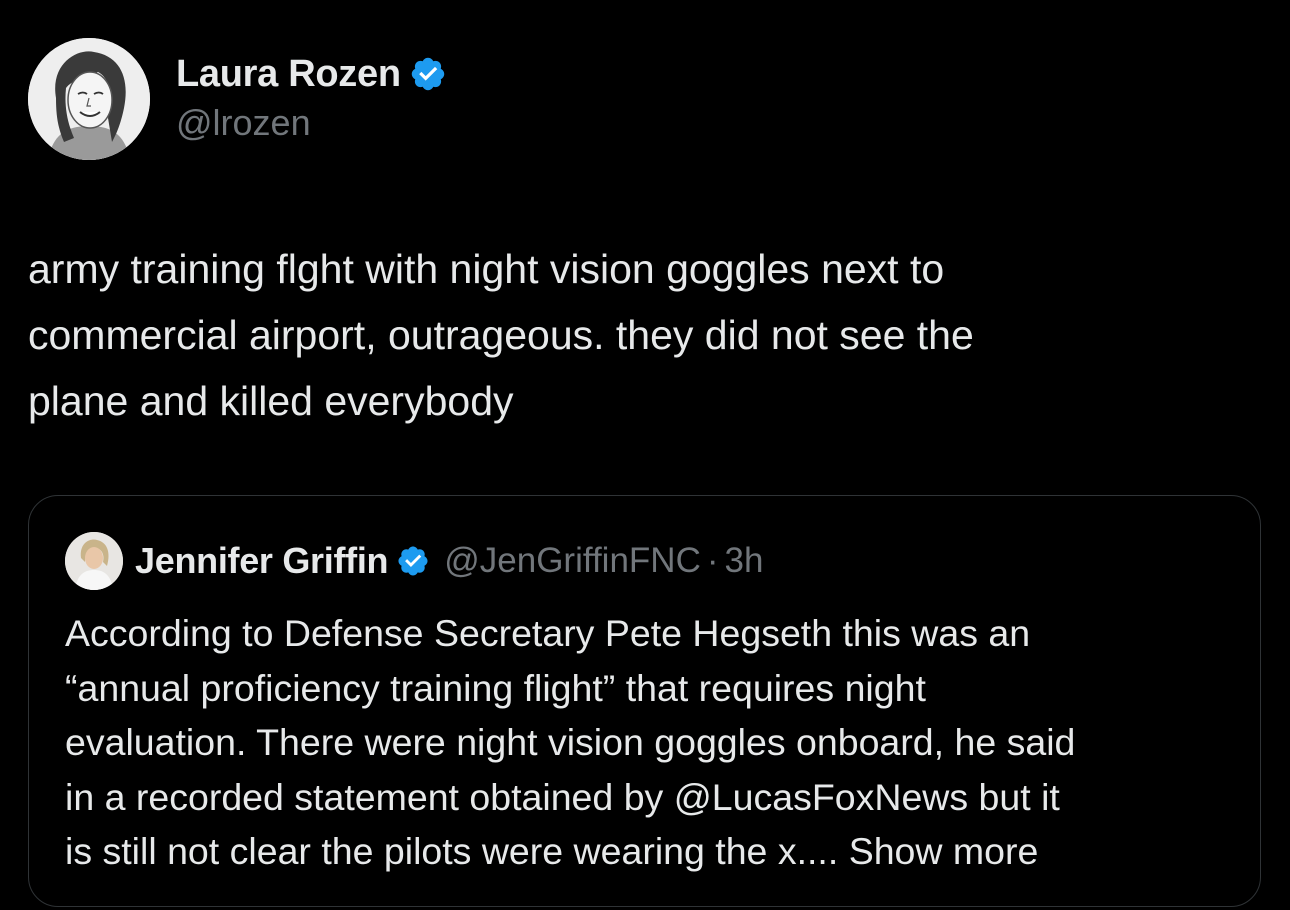 The height and width of the screenshot is (910, 1290). What do you see at coordinates (271, 401) in the screenshot?
I see `tweet-text-line: plane and killed everybody` at bounding box center [271, 401].